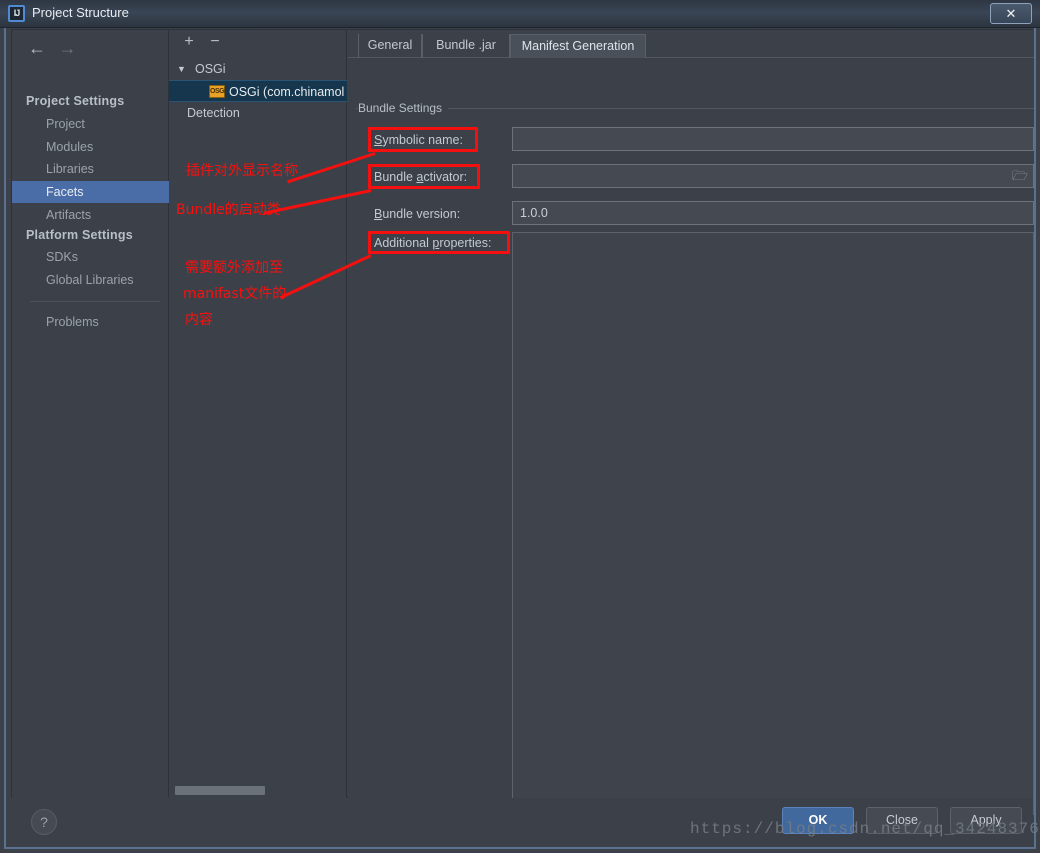  I want to click on tree-node-label-osgi: OSGi, so click(210, 69).